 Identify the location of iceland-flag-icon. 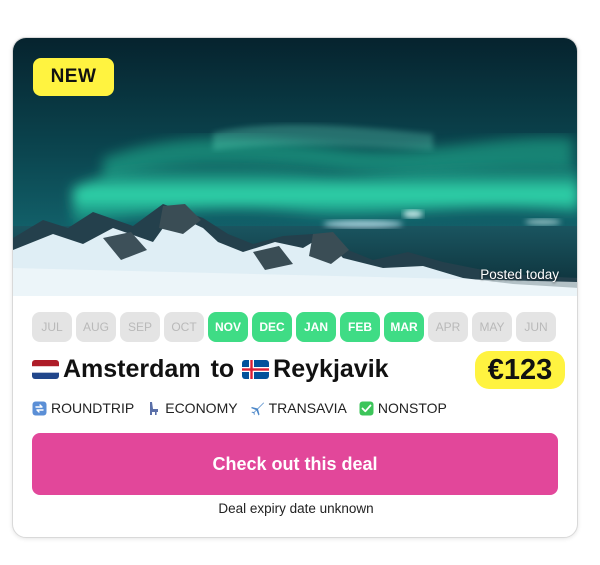
(256, 369).